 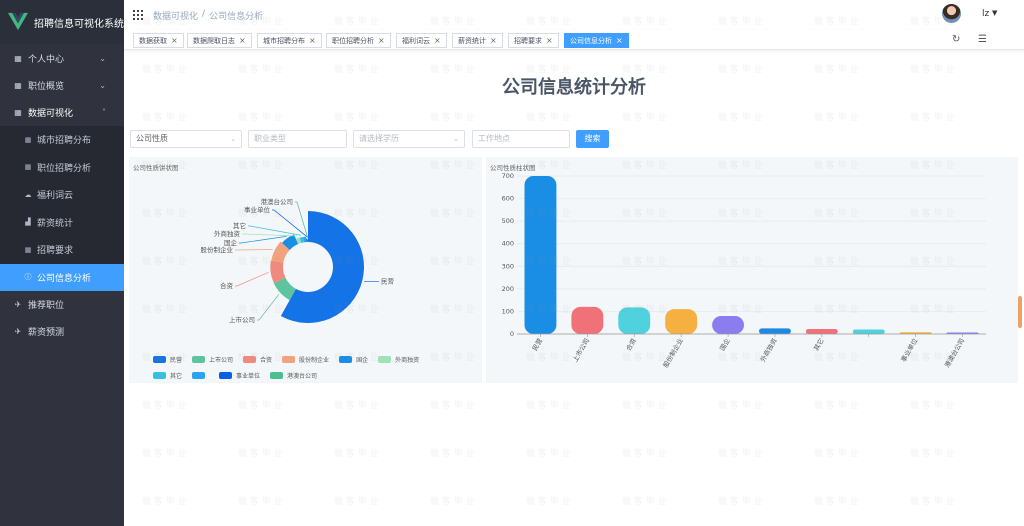 I want to click on legend-item: 外商独资, so click(x=398, y=359).